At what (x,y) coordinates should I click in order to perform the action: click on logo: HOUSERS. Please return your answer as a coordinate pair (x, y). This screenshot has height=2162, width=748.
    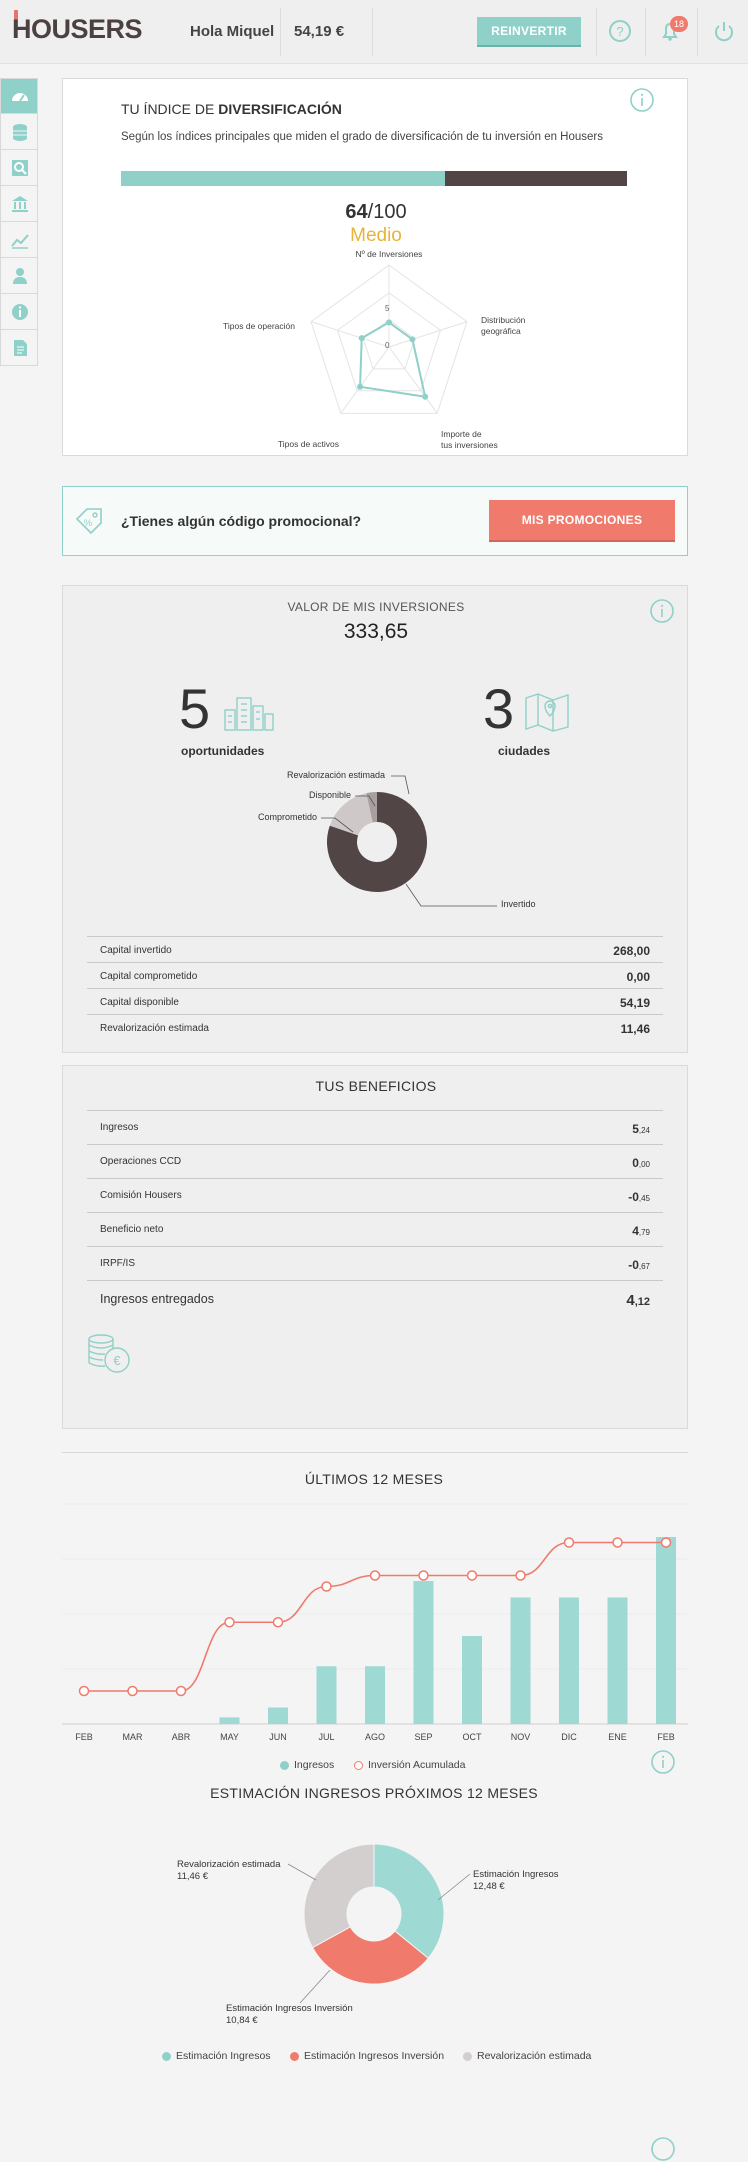
    Looking at the image, I should click on (77, 29).